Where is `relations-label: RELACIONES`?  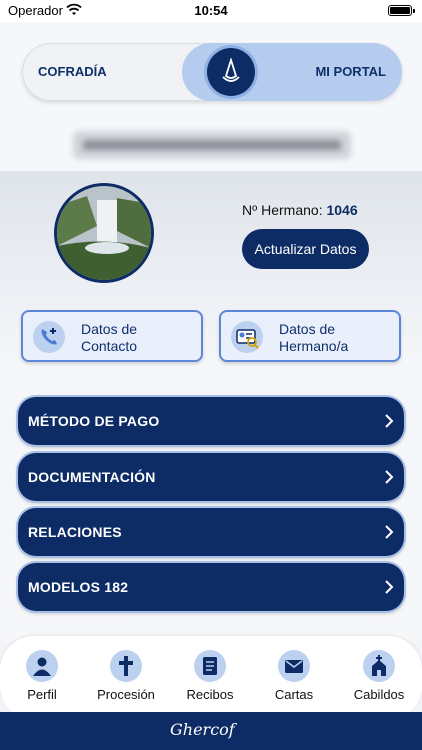
relations-label: RELACIONES is located at coordinates (75, 532).